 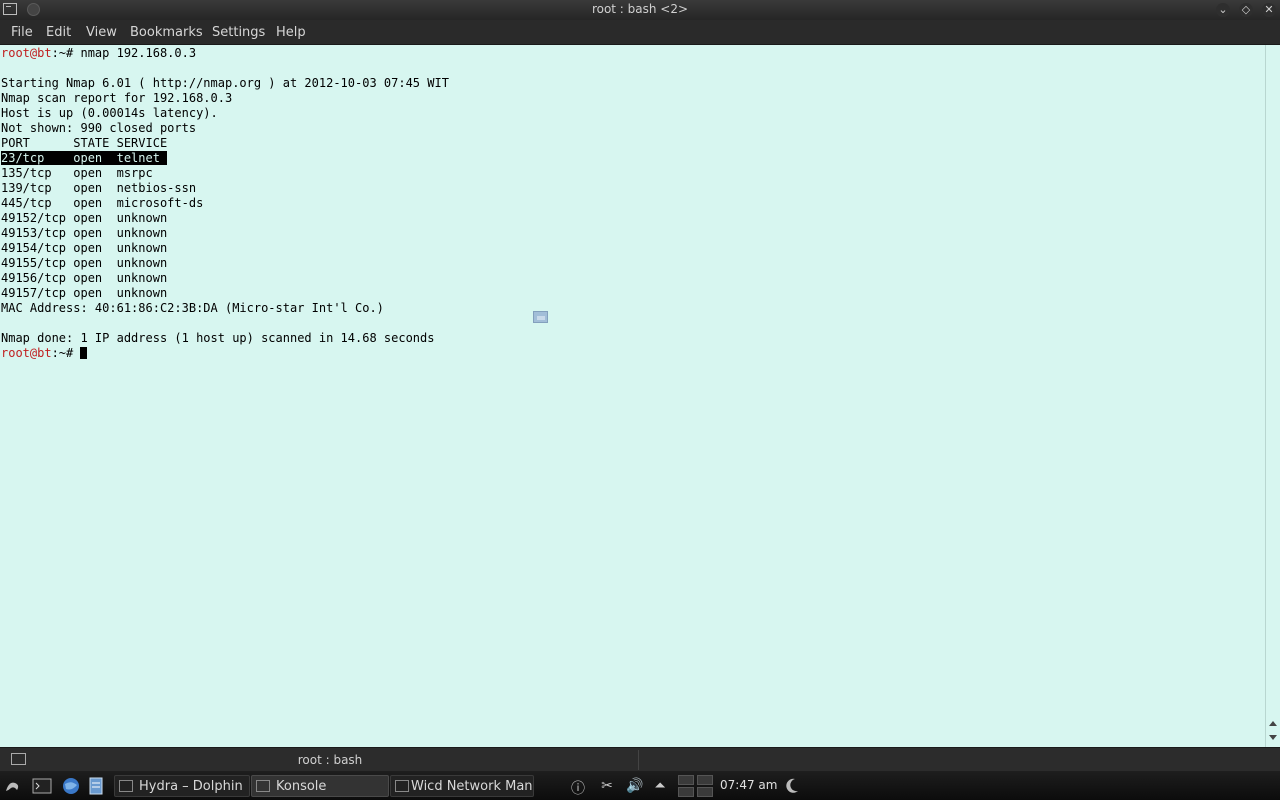 What do you see at coordinates (1273, 737) in the screenshot?
I see `scroll-down-icon` at bounding box center [1273, 737].